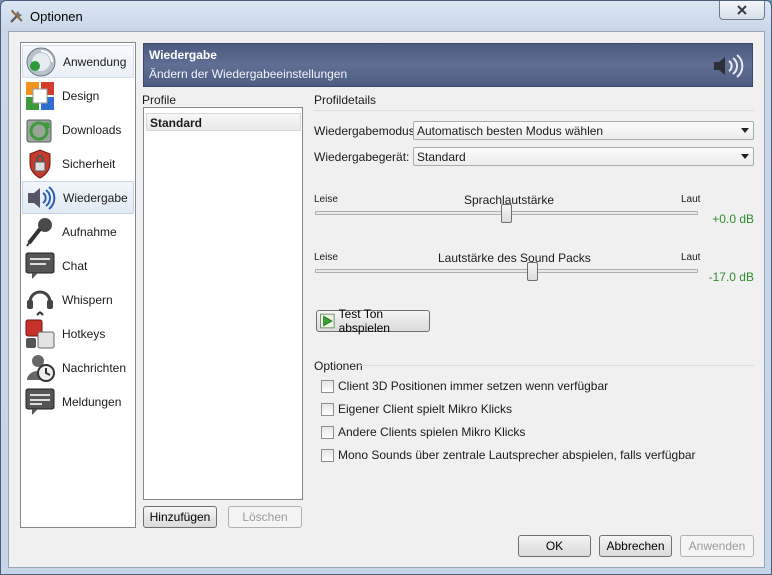  I want to click on apply-button: Anwenden, so click(717, 546).